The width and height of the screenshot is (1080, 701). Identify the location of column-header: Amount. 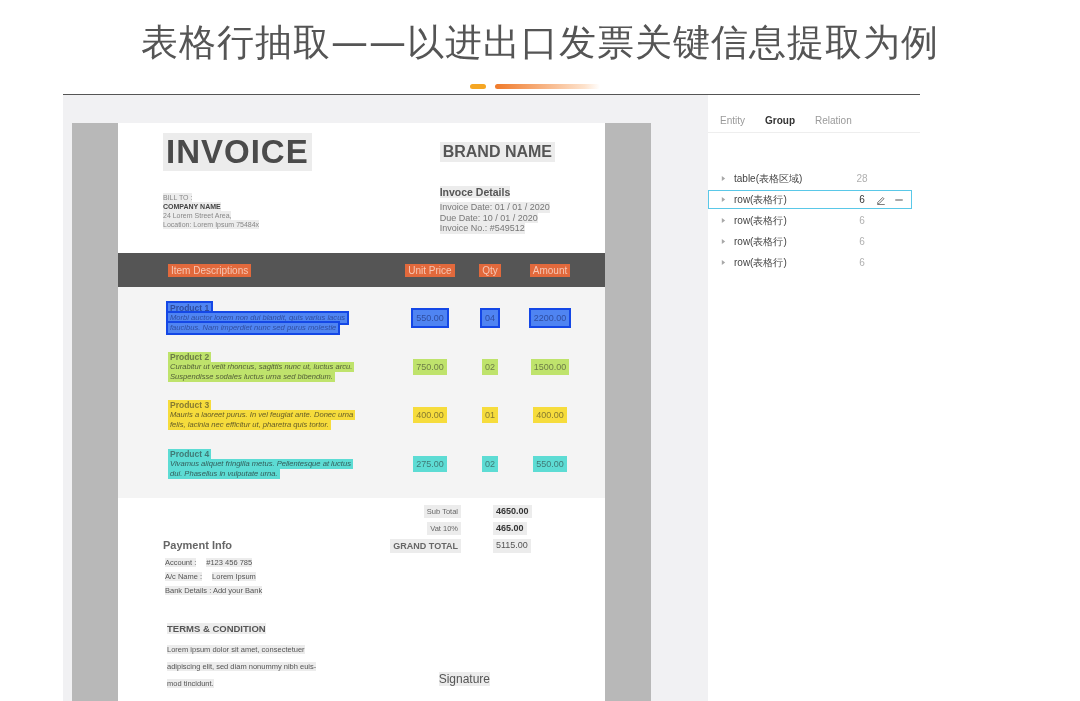
(550, 270).